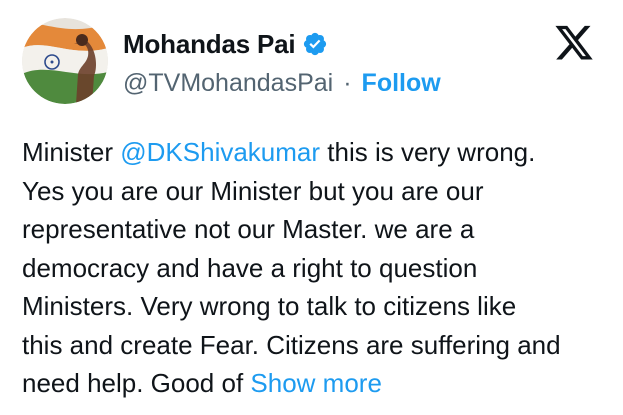  What do you see at coordinates (228, 83) in the screenshot?
I see `author-handle: @TVMohandasPai` at bounding box center [228, 83].